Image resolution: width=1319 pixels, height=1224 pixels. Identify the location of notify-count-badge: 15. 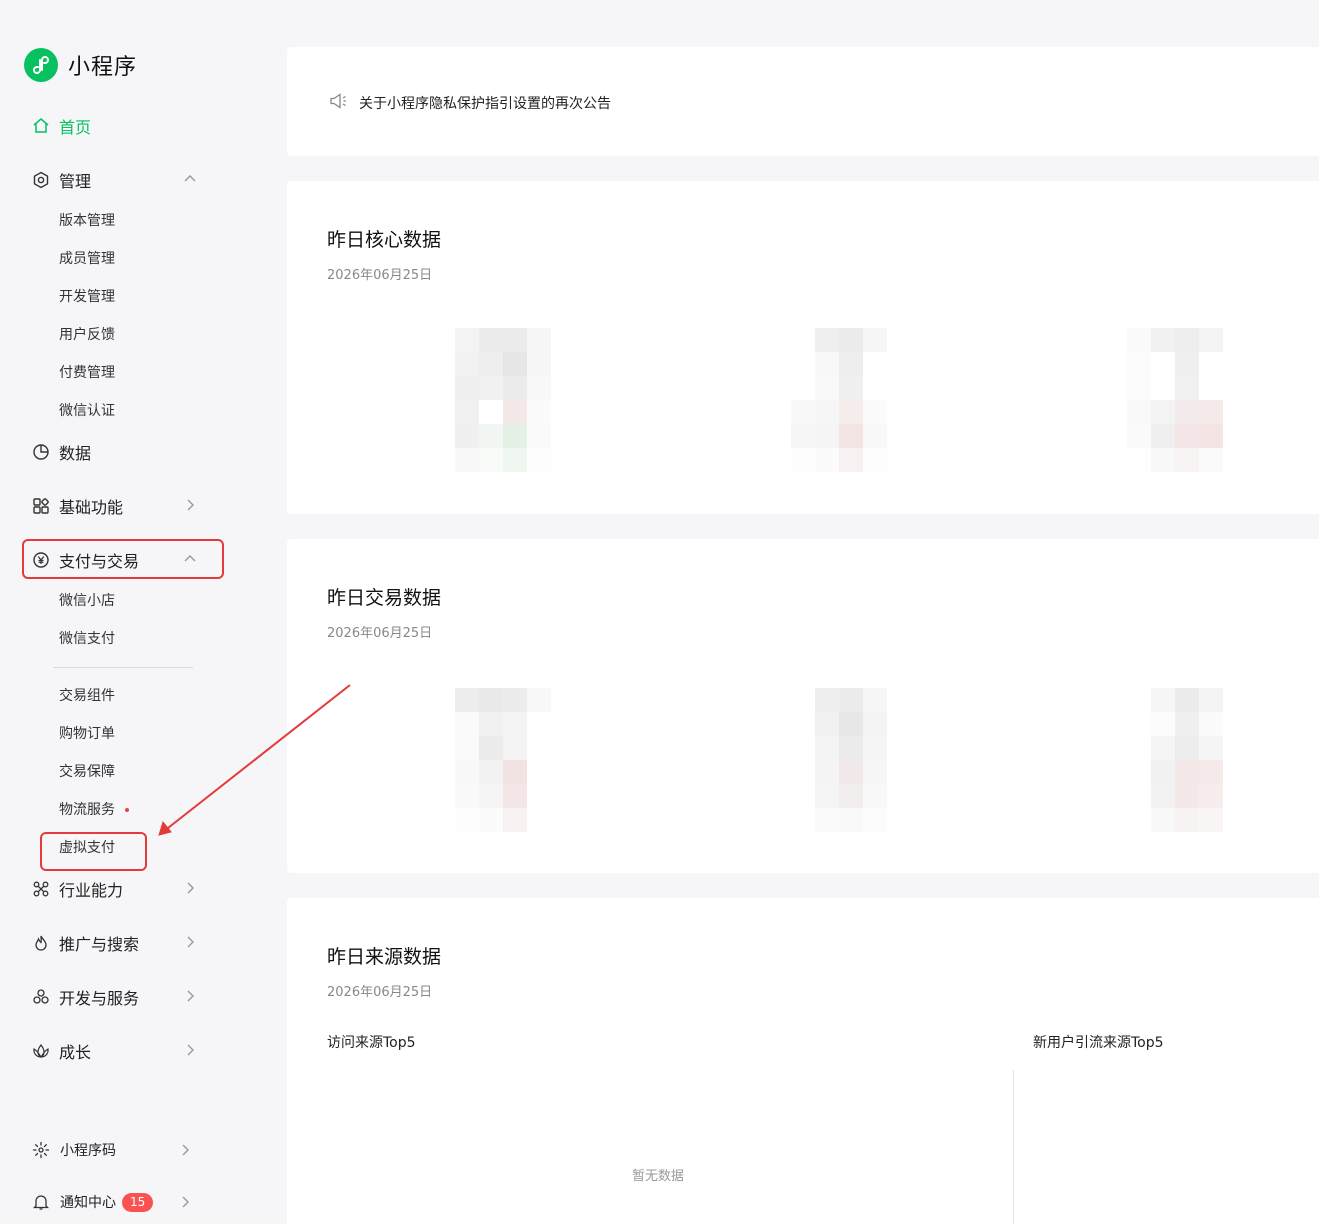
(138, 1202).